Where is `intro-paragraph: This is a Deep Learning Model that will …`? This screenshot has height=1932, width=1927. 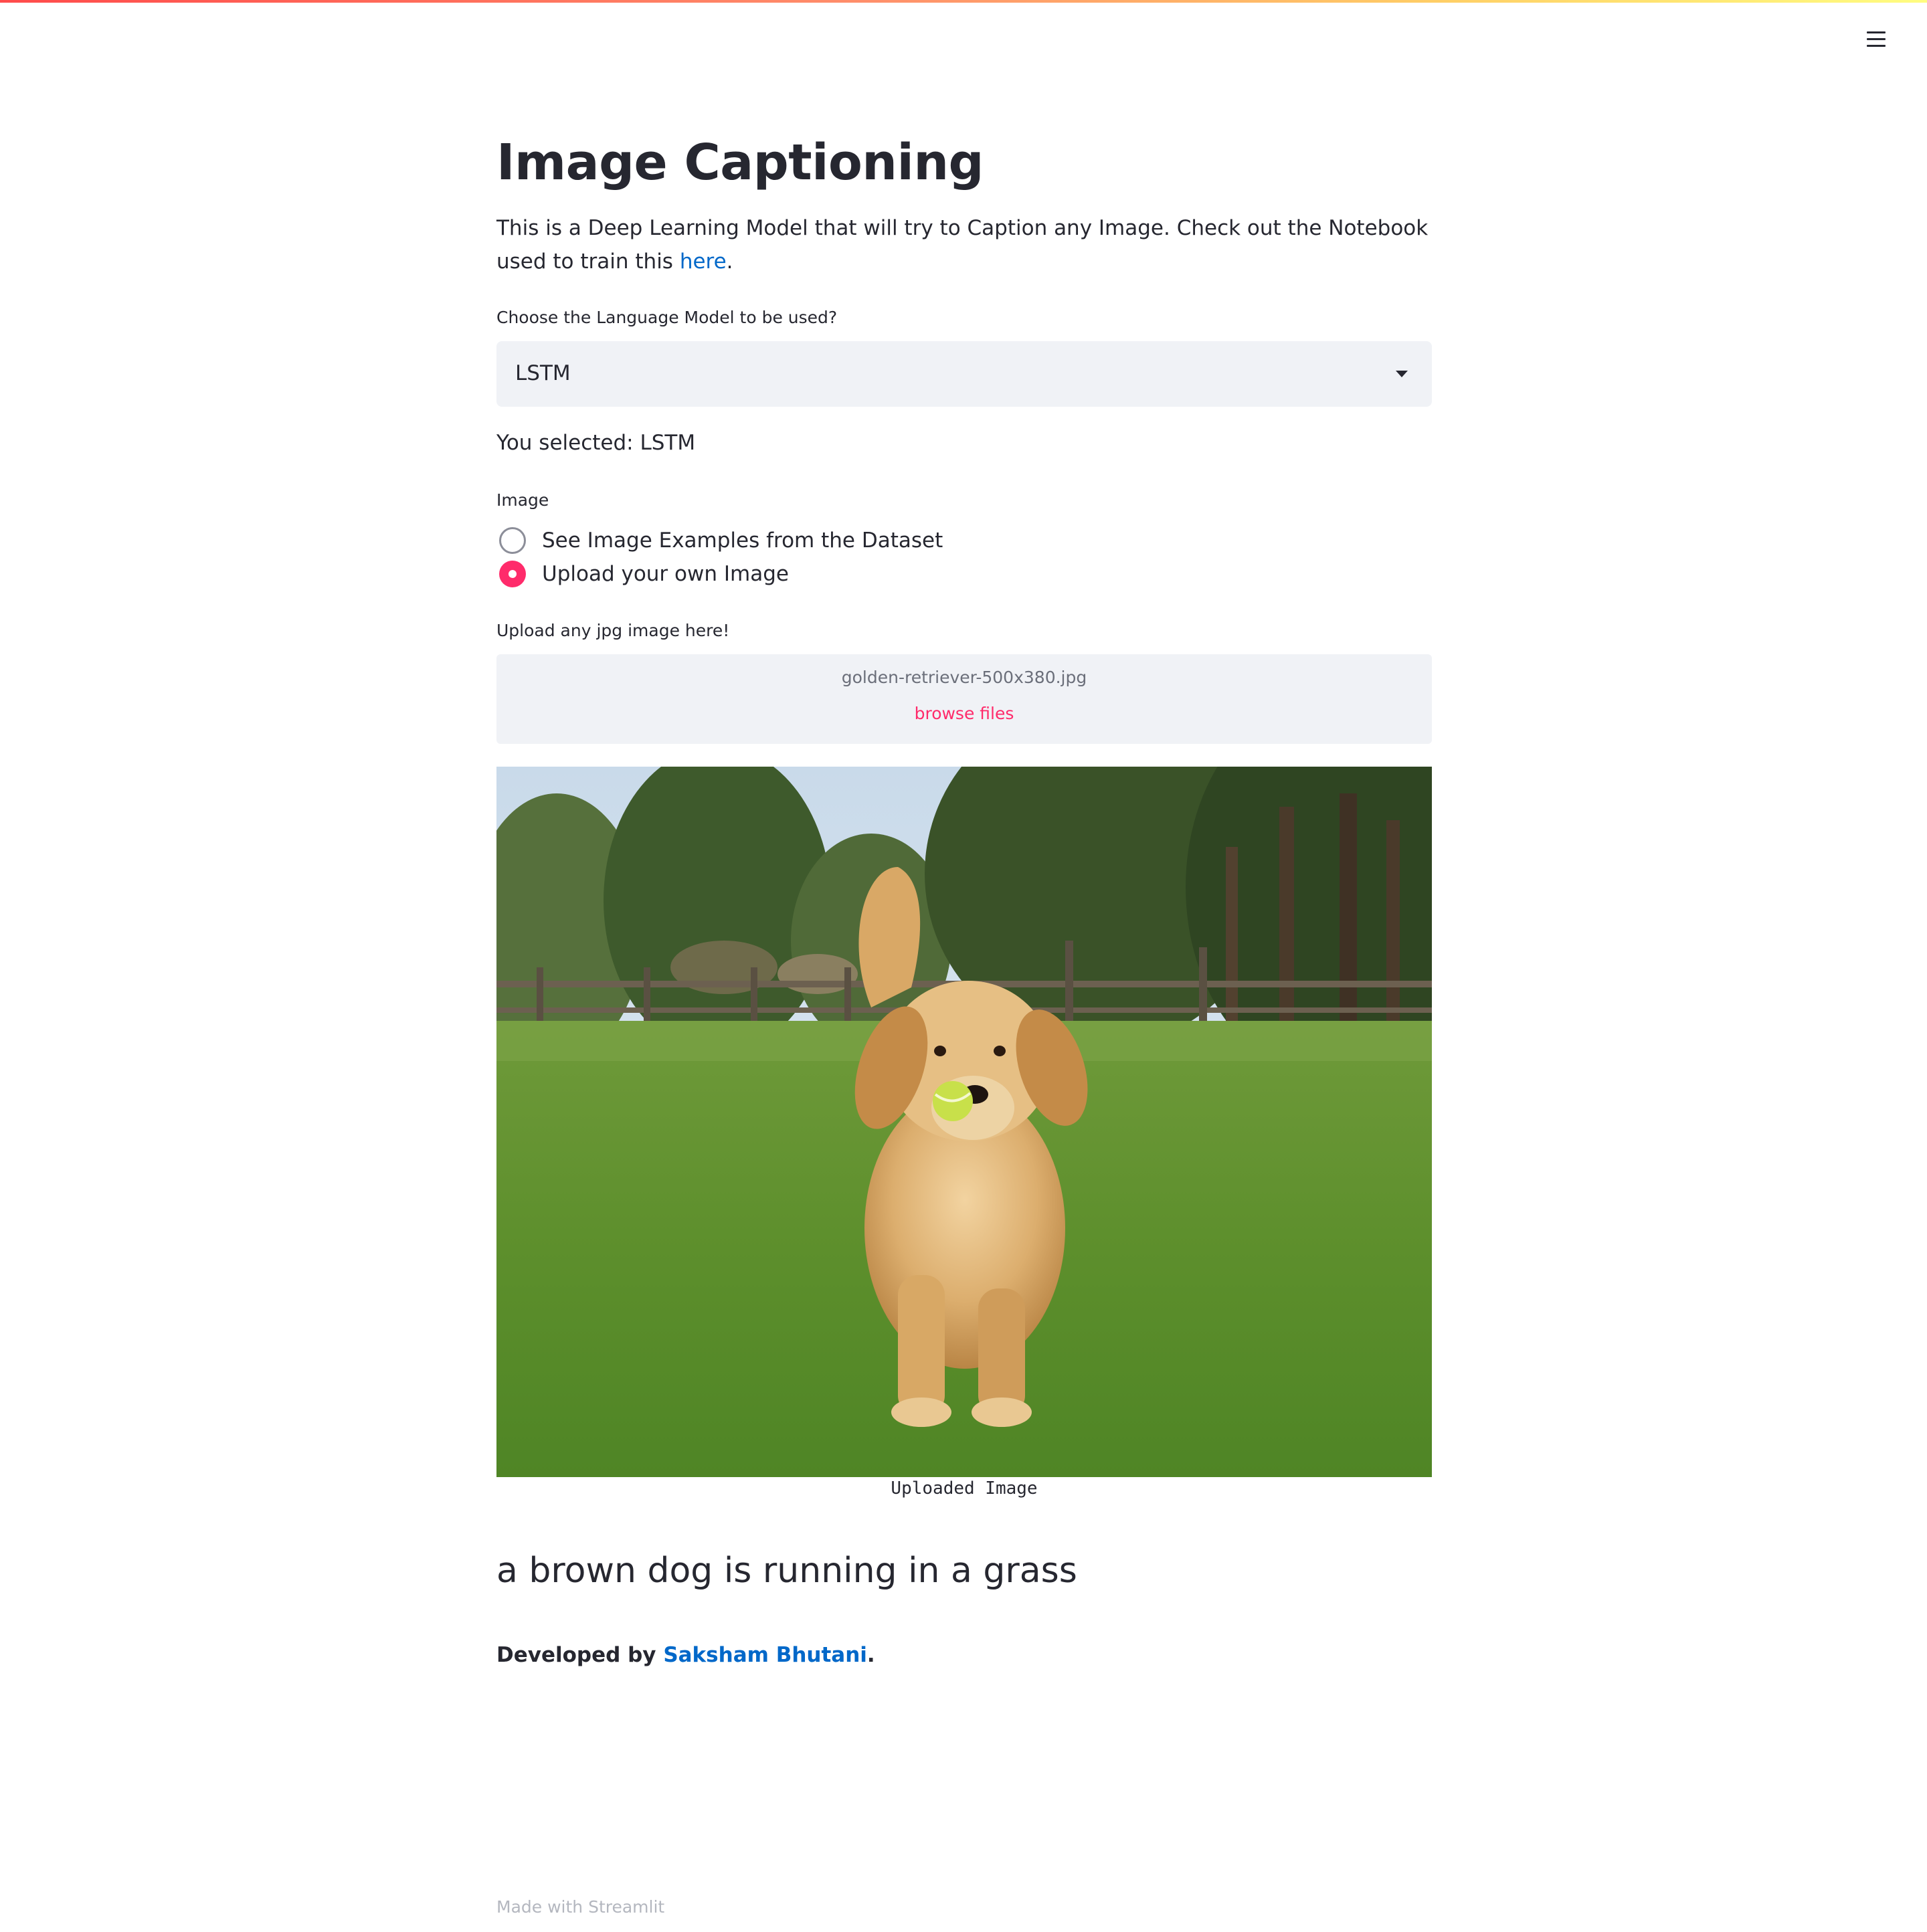 intro-paragraph: This is a Deep Learning Model that will … is located at coordinates (964, 244).